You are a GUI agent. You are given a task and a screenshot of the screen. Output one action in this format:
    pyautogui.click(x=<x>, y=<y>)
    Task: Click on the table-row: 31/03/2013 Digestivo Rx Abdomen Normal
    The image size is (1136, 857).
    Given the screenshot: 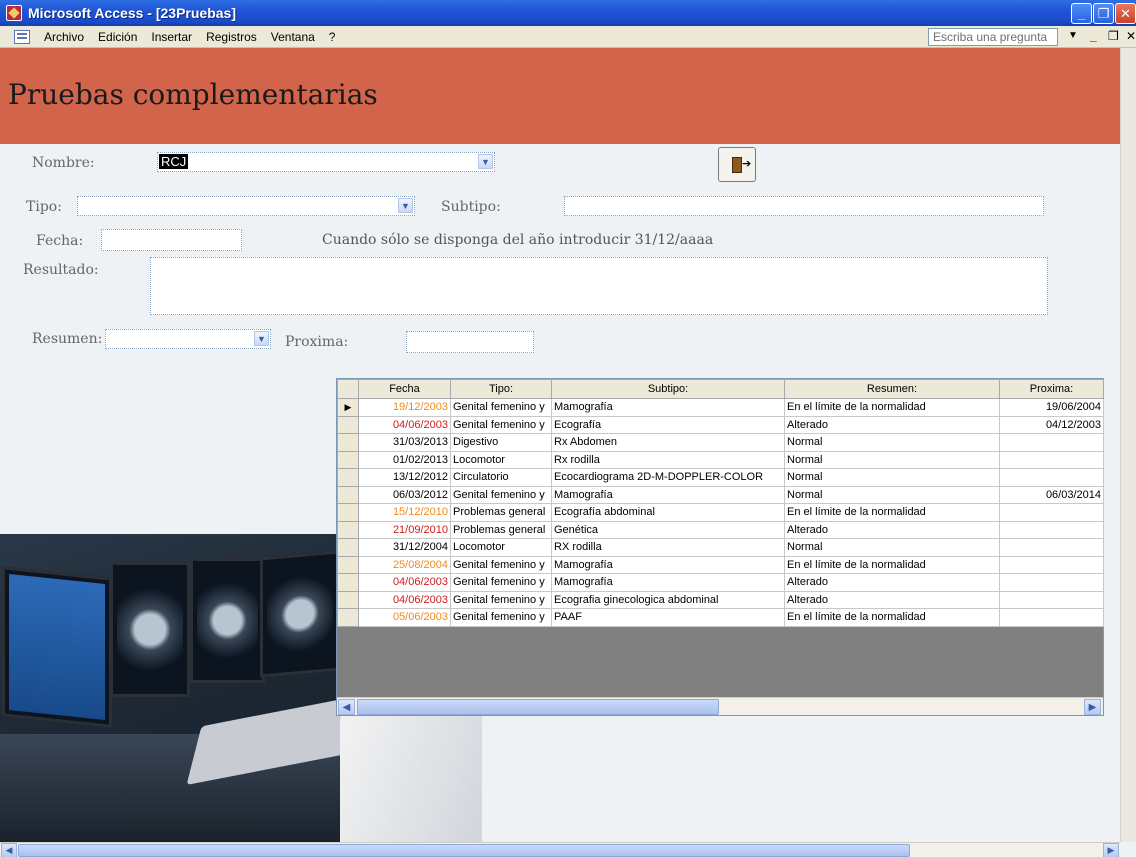 What is the action you would take?
    pyautogui.click(x=720, y=442)
    